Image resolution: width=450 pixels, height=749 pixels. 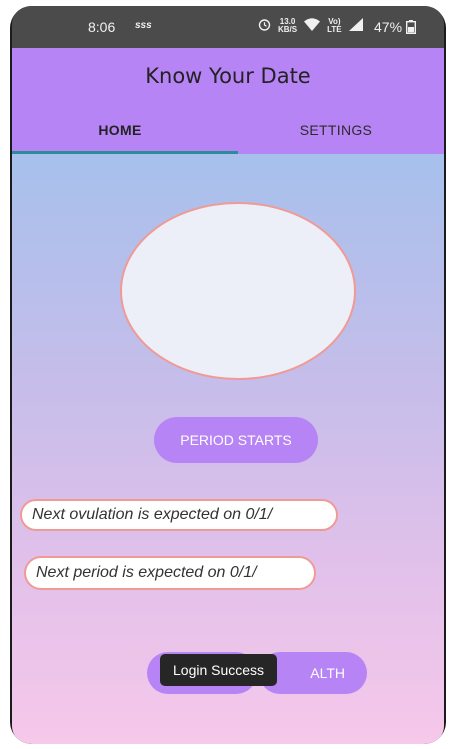 What do you see at coordinates (264, 26) in the screenshot?
I see `alarm-icon` at bounding box center [264, 26].